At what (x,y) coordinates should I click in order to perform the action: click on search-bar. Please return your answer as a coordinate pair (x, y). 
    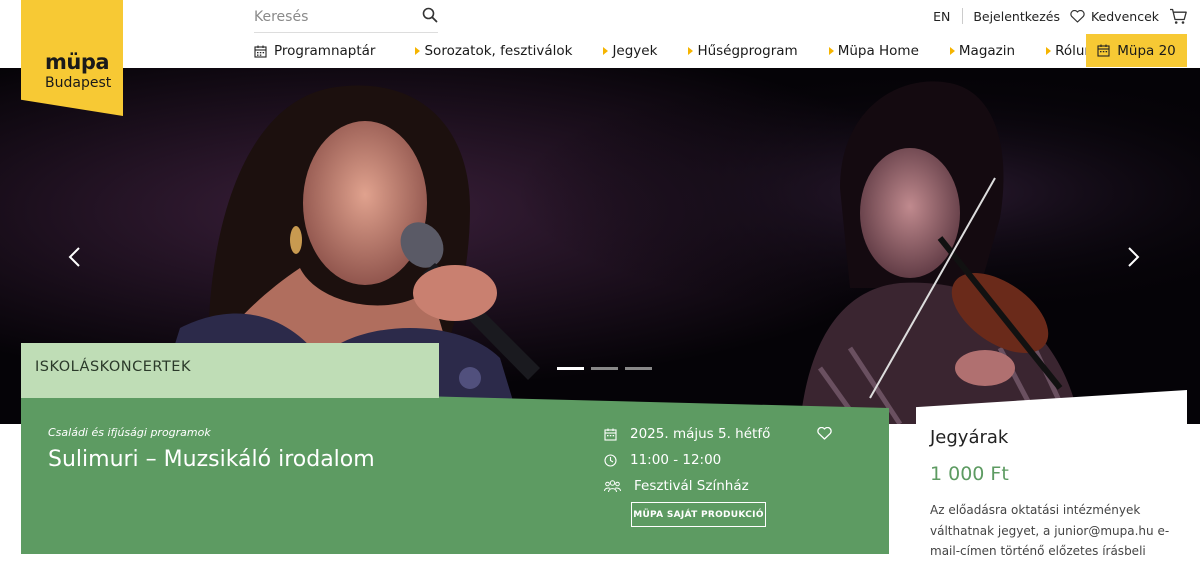
    Looking at the image, I should click on (346, 18).